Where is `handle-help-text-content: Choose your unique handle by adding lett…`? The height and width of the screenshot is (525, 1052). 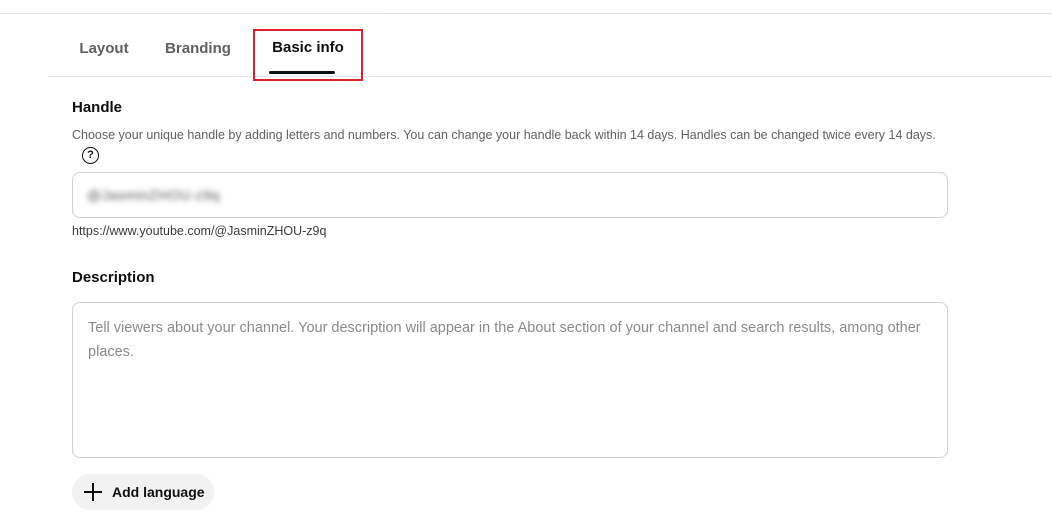
handle-help-text-content: Choose your unique handle by adding lett… is located at coordinates (504, 135).